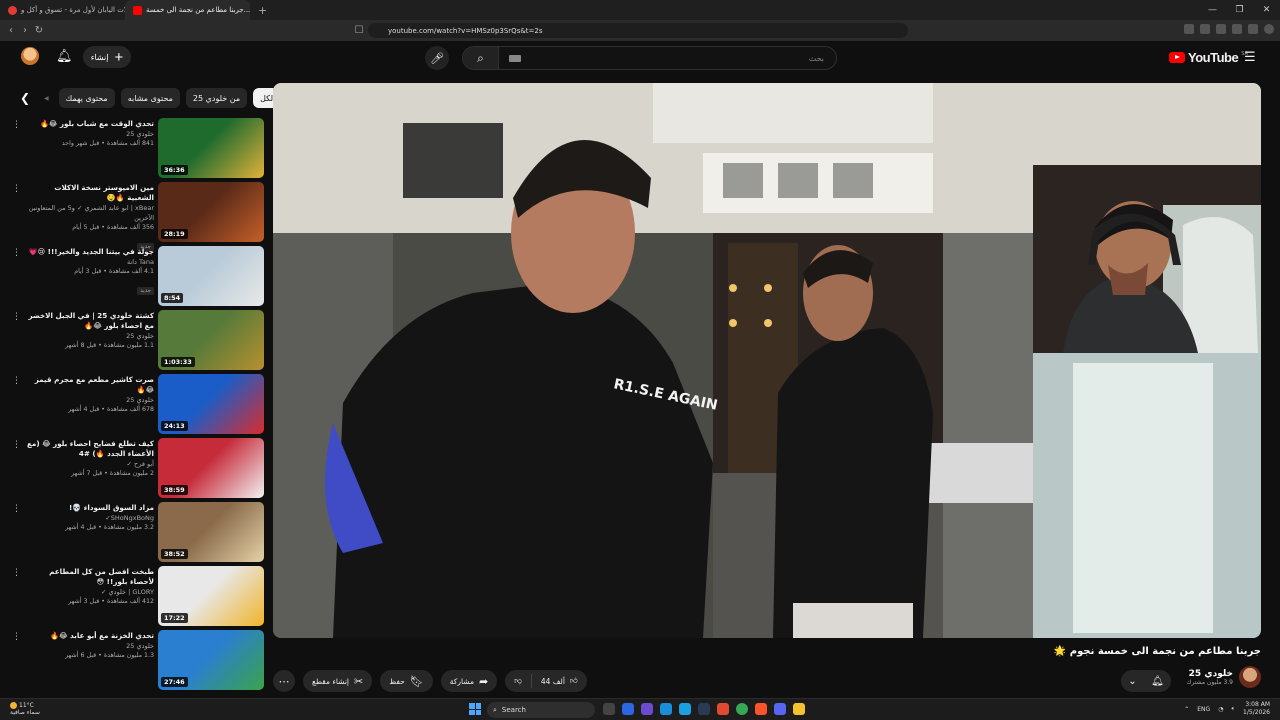 This screenshot has height=720, width=1280. I want to click on discord-icon, so click(780, 709).